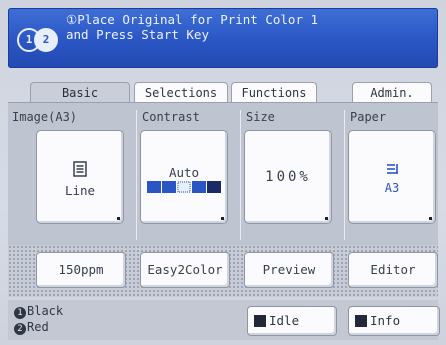  What do you see at coordinates (392, 169) in the screenshot?
I see `paper-stack-icon` at bounding box center [392, 169].